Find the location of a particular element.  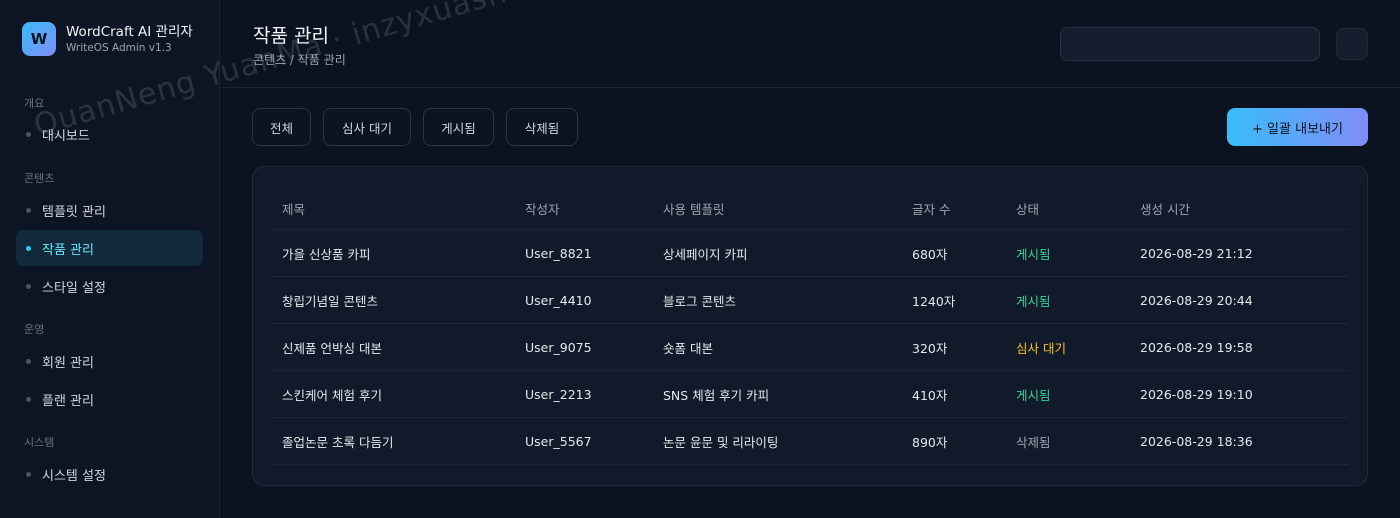

cell-chars: 1240자 is located at coordinates (934, 301).